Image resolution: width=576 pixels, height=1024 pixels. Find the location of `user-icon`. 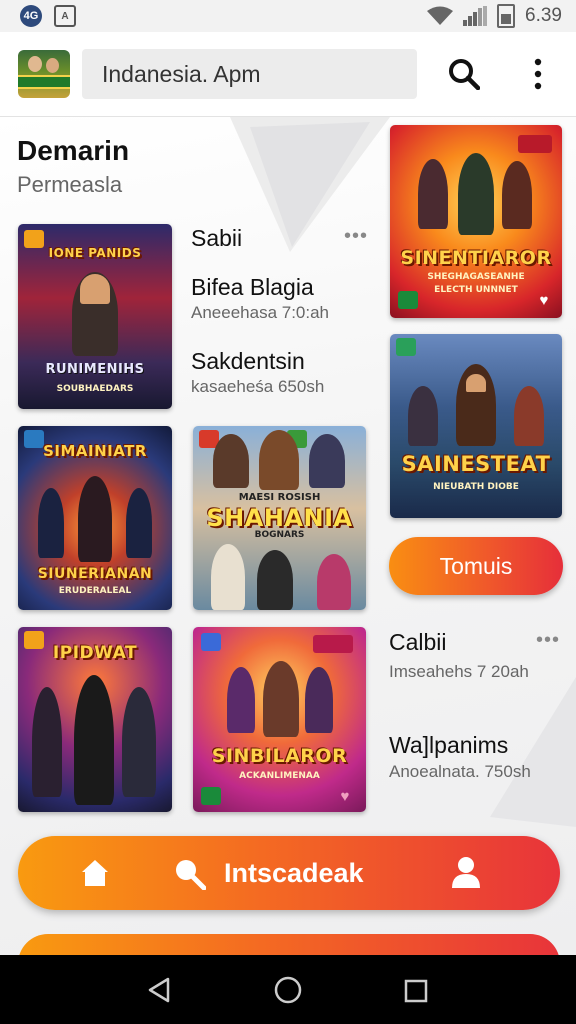

user-icon is located at coordinates (466, 873).